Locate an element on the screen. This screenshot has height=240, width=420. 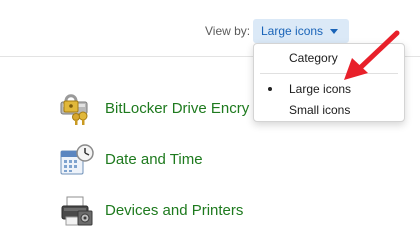
view-by-label: View by: is located at coordinates (228, 31).